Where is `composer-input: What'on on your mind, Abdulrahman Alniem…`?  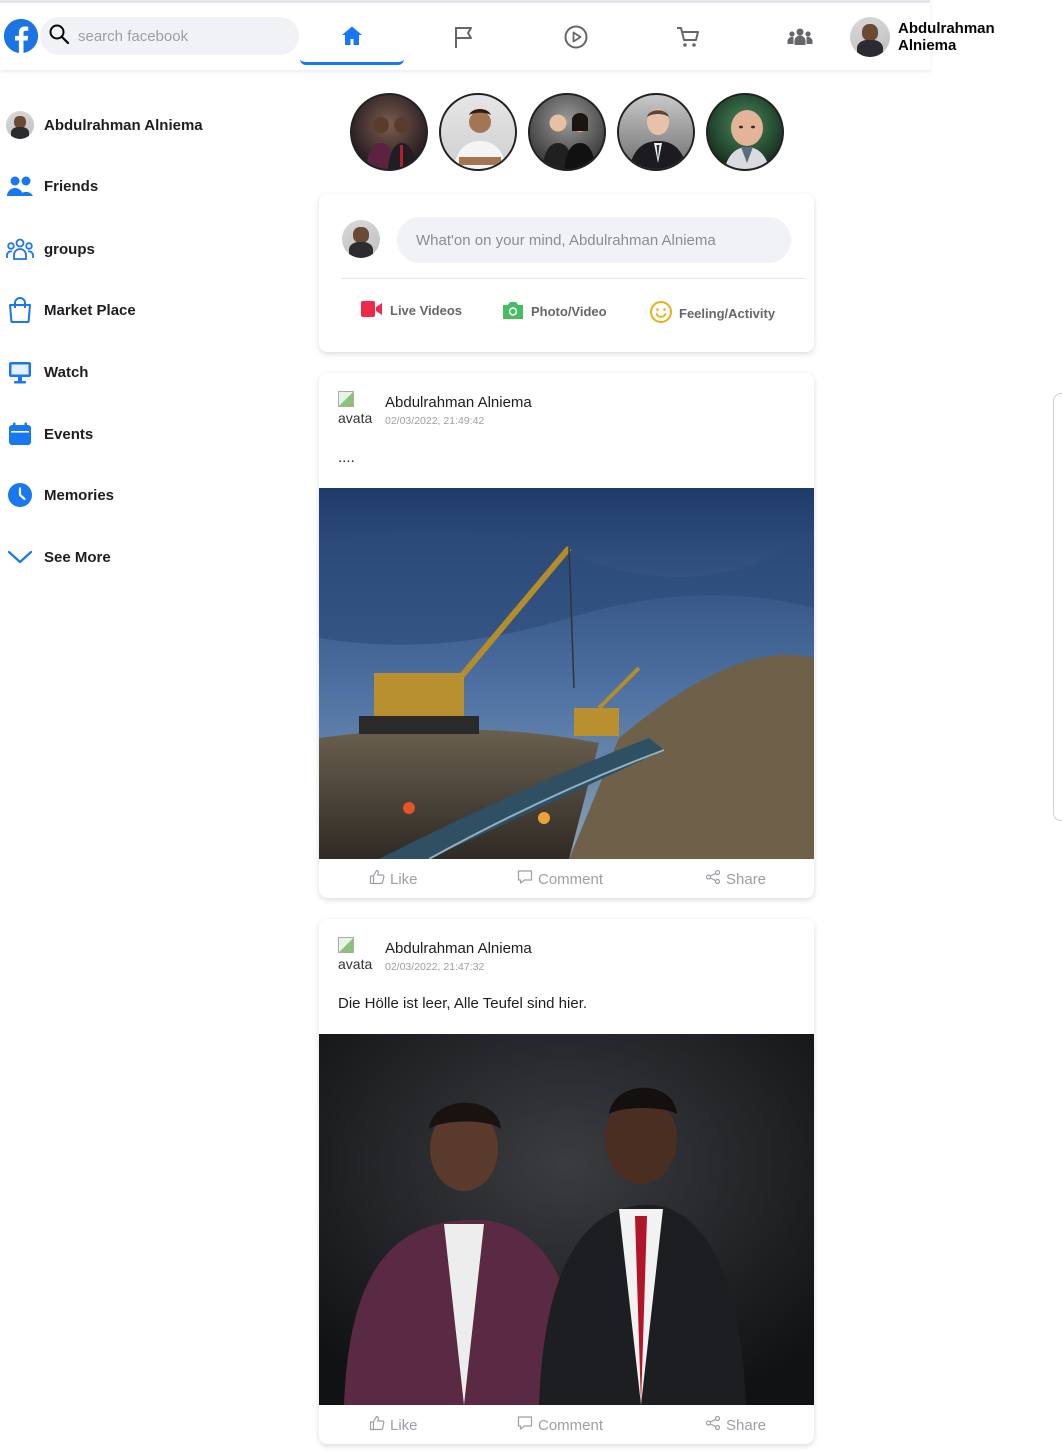
composer-input: What'on on your mind, Abdulrahman Alniem… is located at coordinates (594, 240).